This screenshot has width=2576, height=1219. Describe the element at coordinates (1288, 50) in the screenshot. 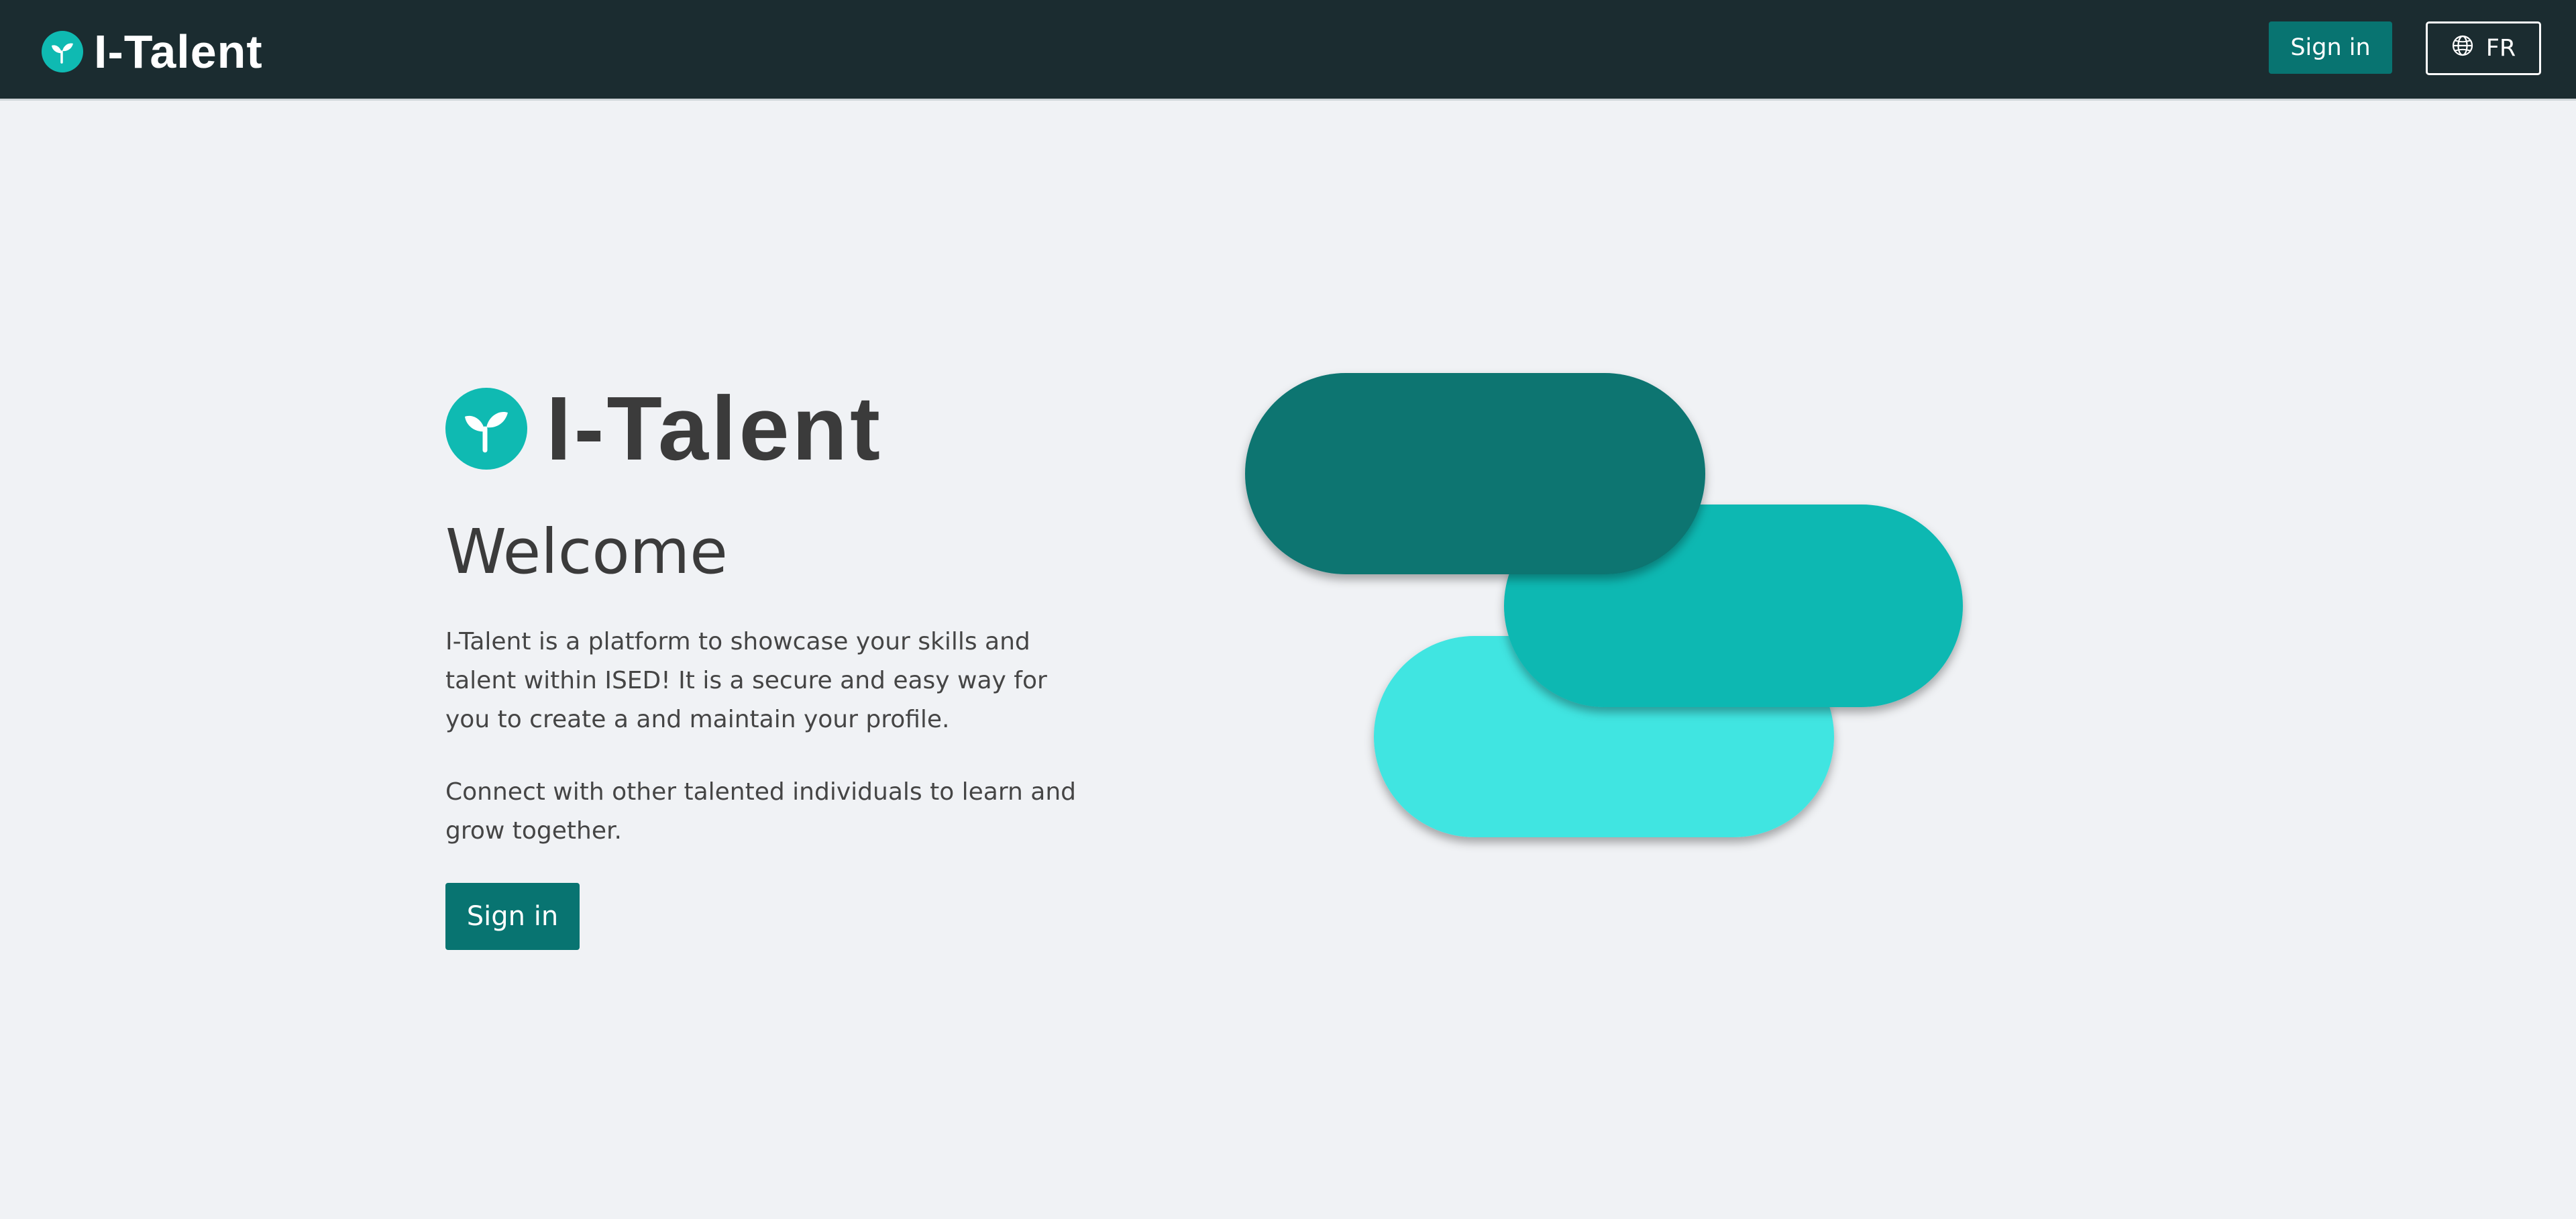

I see `top-navbar: I-Talent Sign in FR` at that location.